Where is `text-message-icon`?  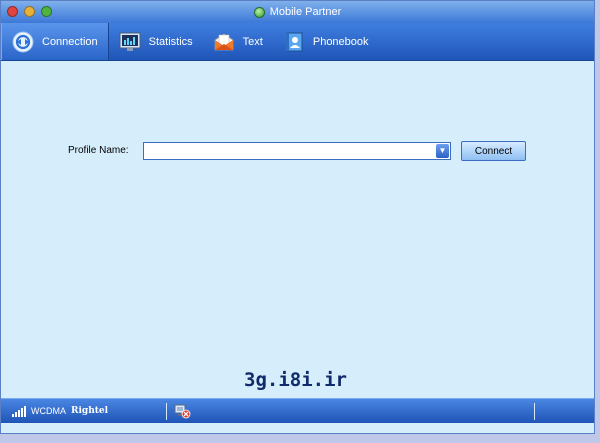 text-message-icon is located at coordinates (224, 41).